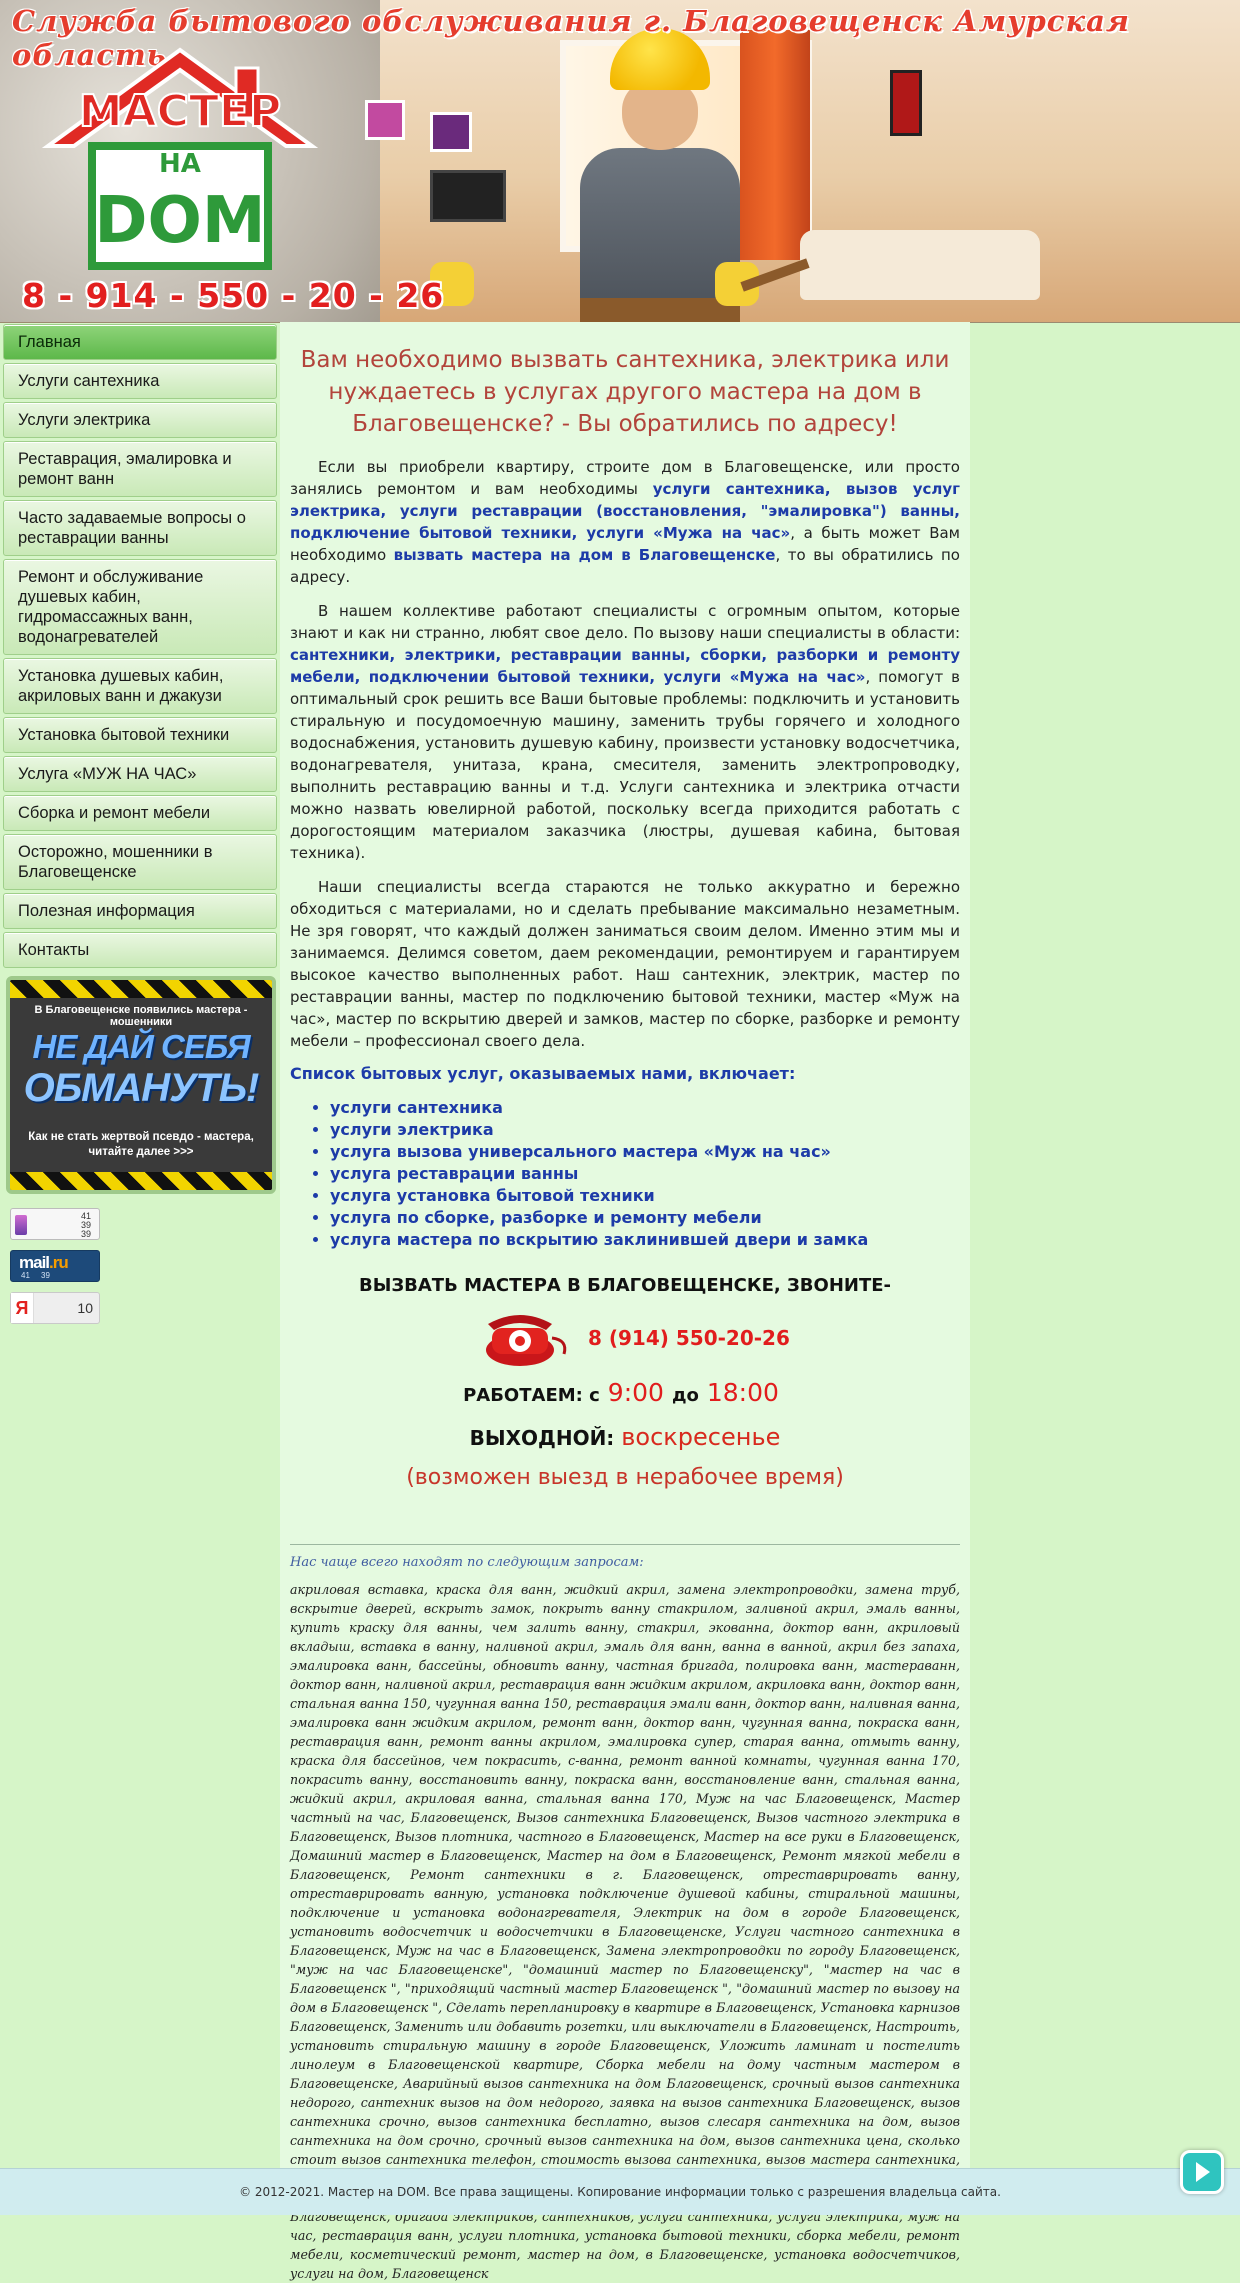 This screenshot has height=2283, width=1240. What do you see at coordinates (645, 1130) in the screenshot?
I see `service-item-electrician: услуги электрика` at bounding box center [645, 1130].